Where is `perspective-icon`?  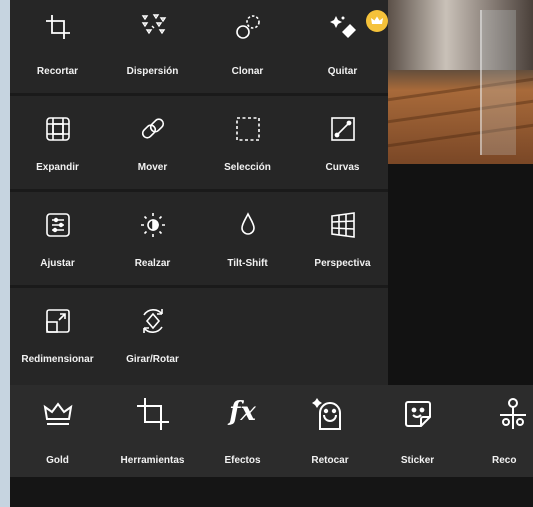 perspective-icon is located at coordinates (343, 225).